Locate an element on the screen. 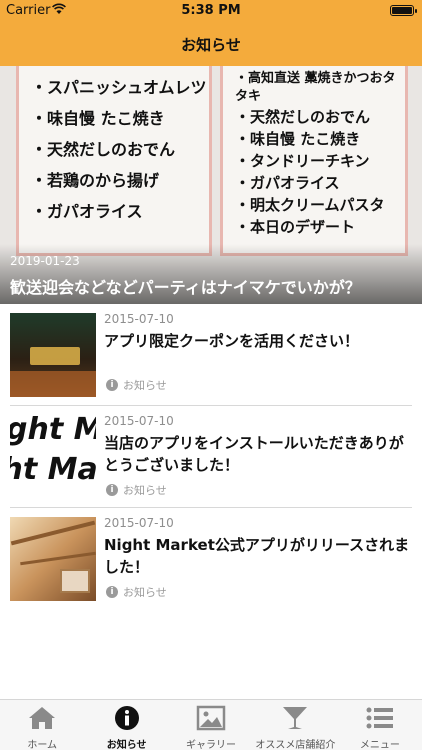  tab-label: ホーム is located at coordinates (42, 745).